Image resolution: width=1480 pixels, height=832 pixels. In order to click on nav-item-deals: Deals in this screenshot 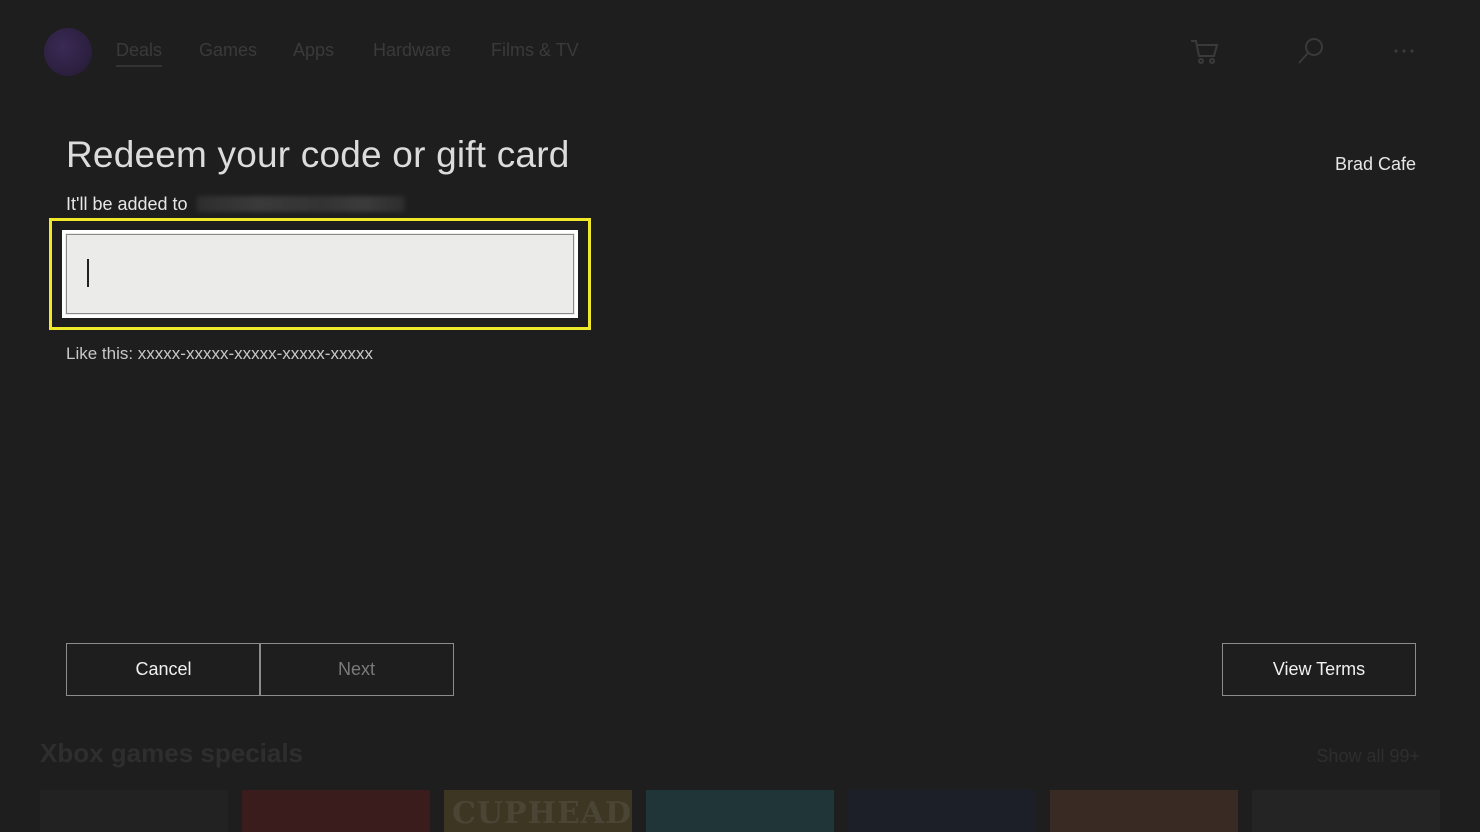, I will do `click(139, 53)`.